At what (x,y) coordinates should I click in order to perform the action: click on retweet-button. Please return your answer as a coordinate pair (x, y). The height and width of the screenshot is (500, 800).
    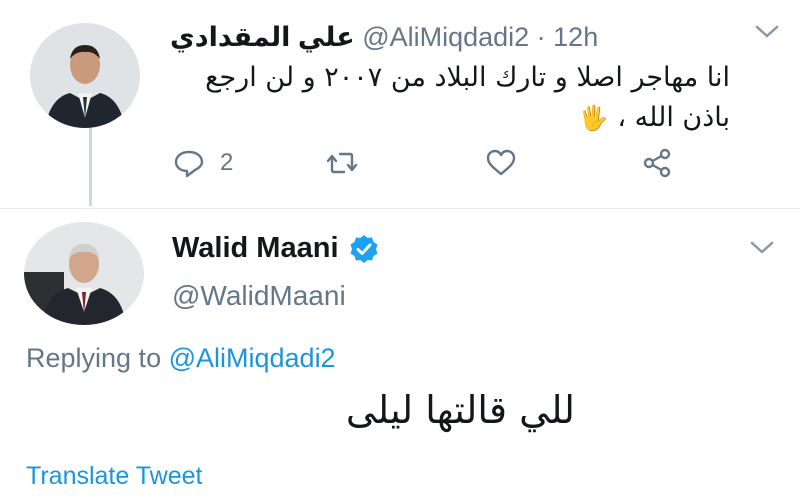
    Looking at the image, I should click on (342, 163).